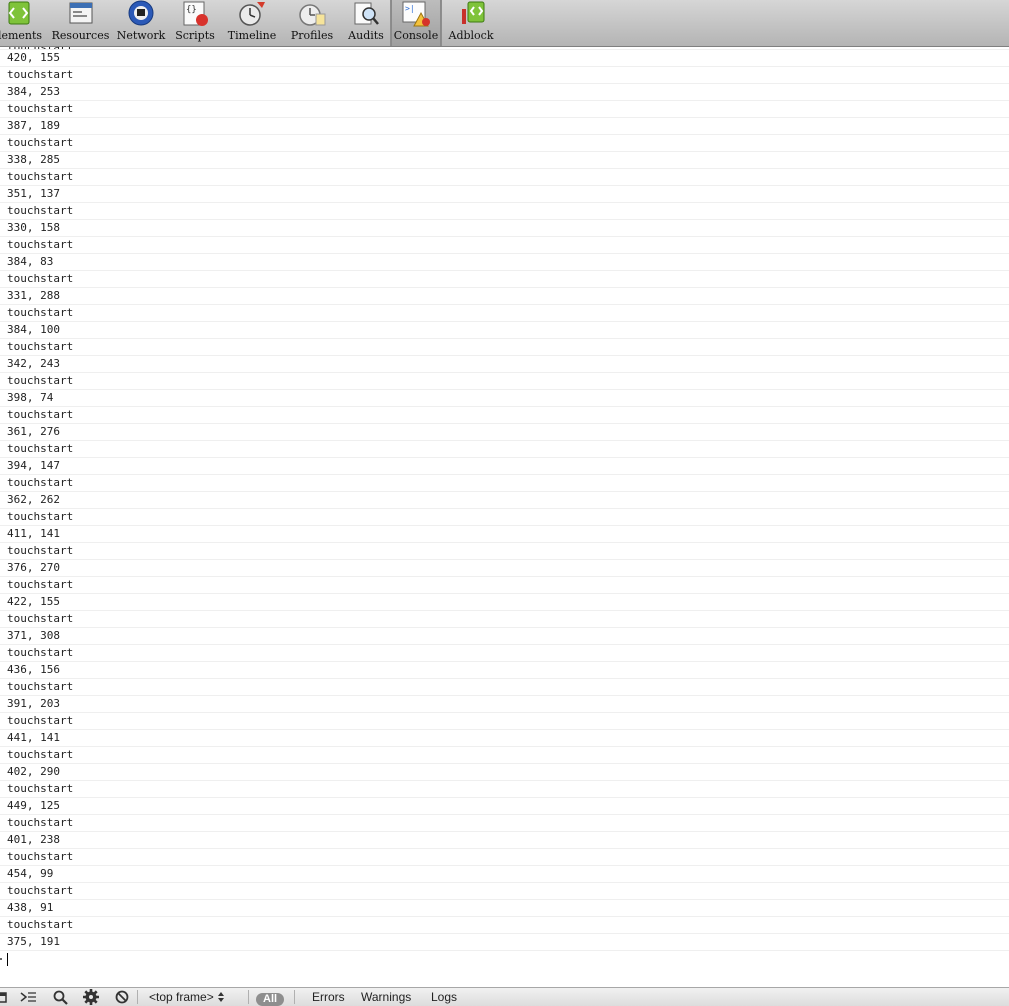 This screenshot has height=1006, width=1009. Describe the element at coordinates (181, 997) in the screenshot. I see `frame-select-value: <top frame>` at that location.